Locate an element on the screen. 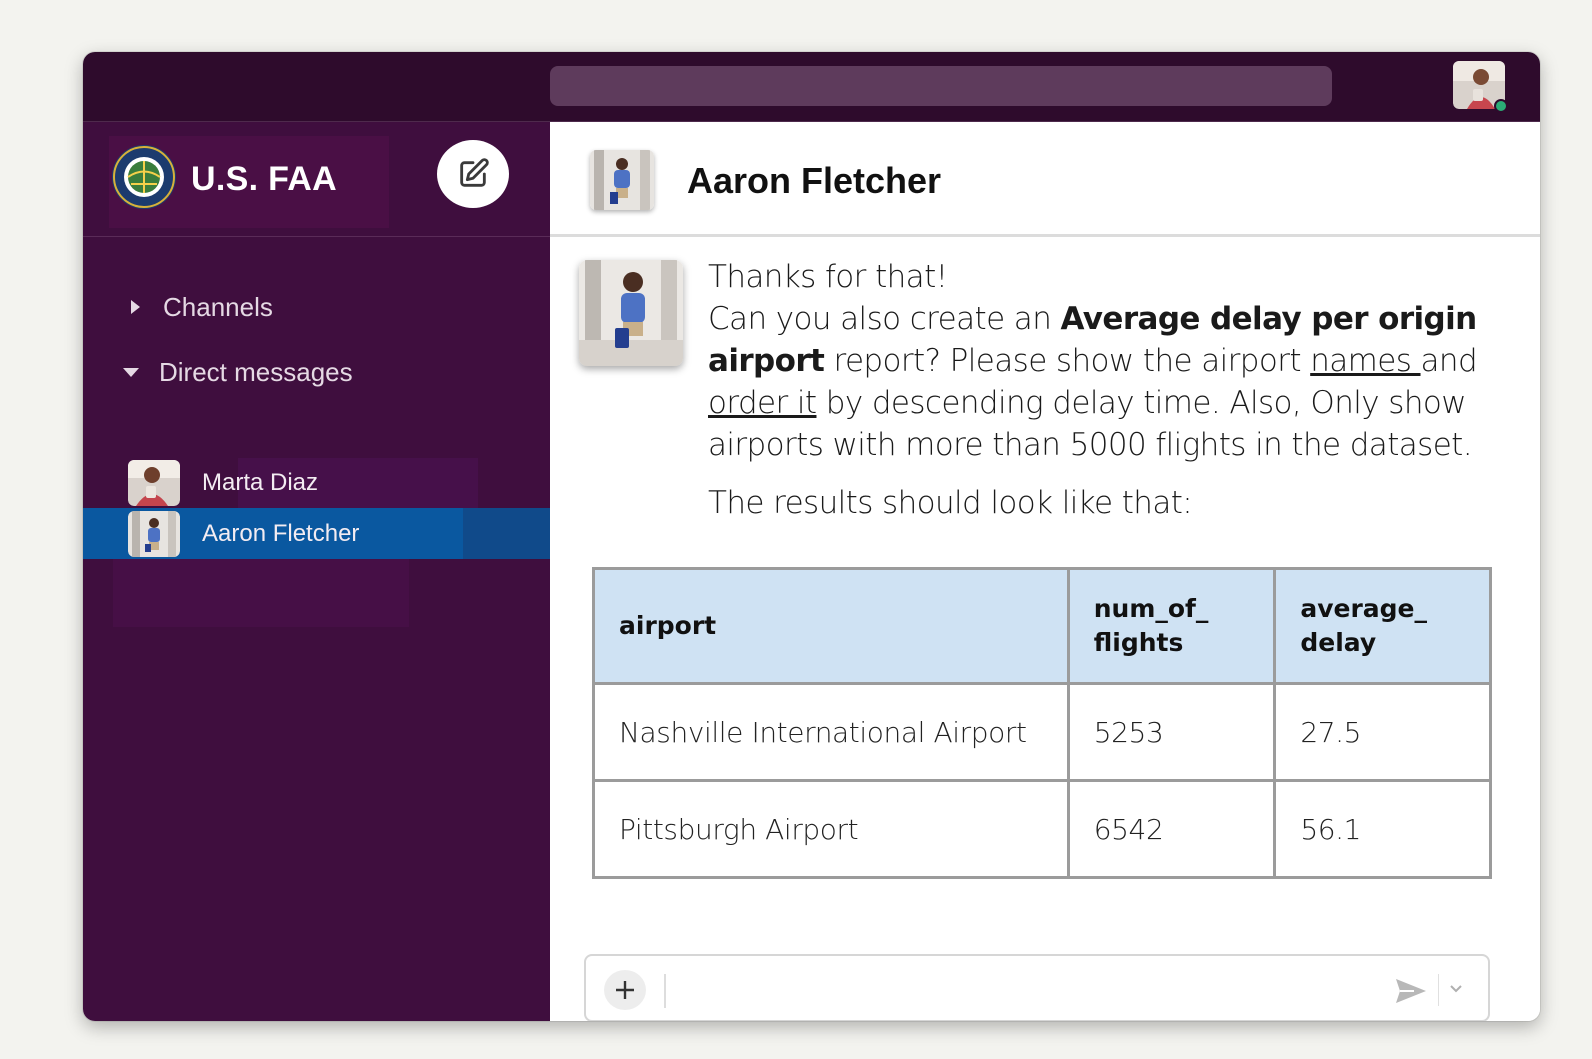 This screenshot has width=1592, height=1059. direct-messages-section-toggle: Direct messages is located at coordinates (316, 372).